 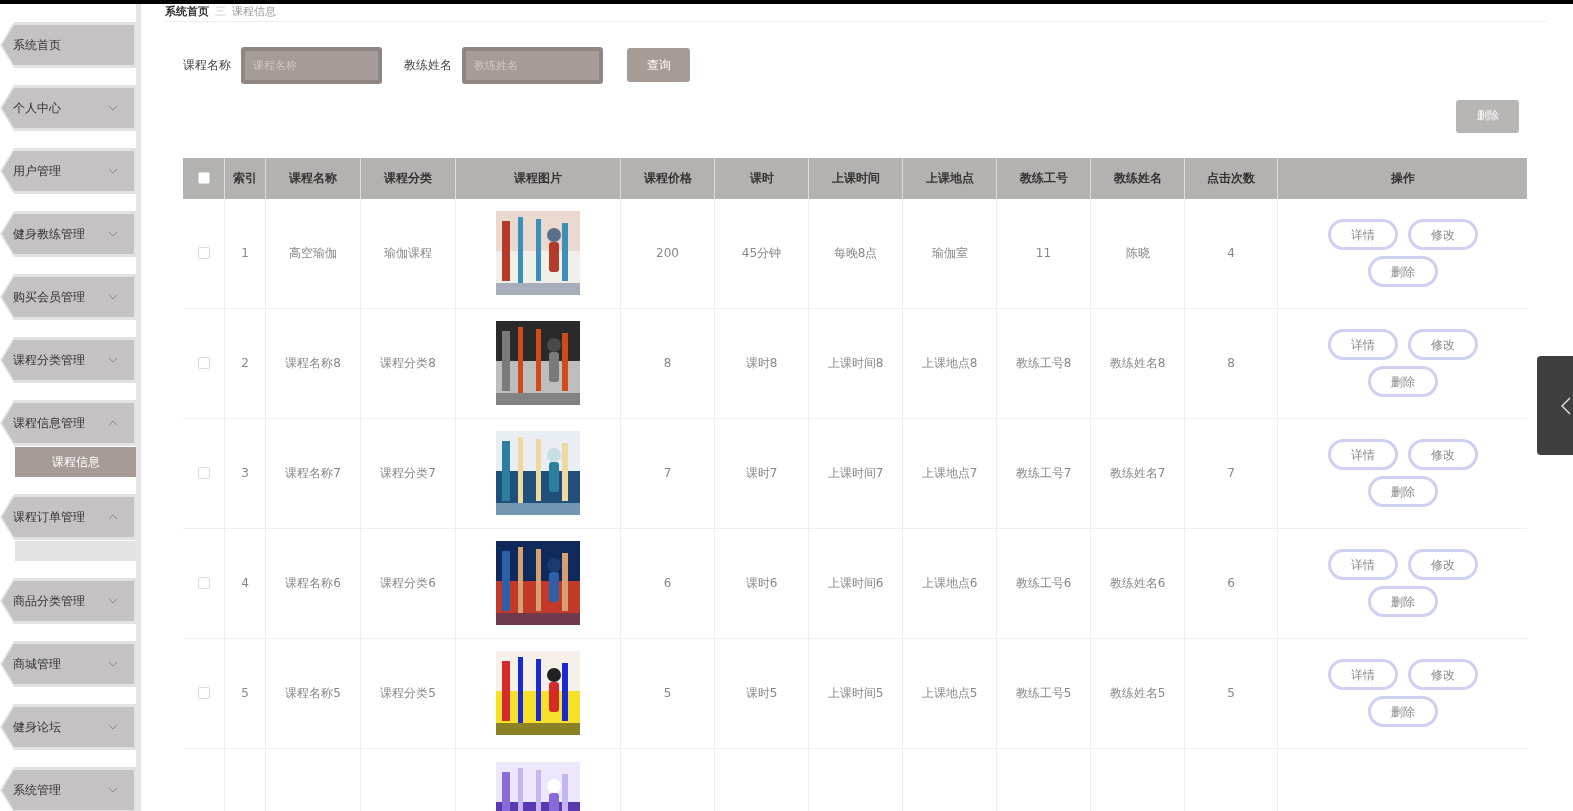 What do you see at coordinates (855, 253) in the screenshot?
I see `table-cell-text: 每晚8点` at bounding box center [855, 253].